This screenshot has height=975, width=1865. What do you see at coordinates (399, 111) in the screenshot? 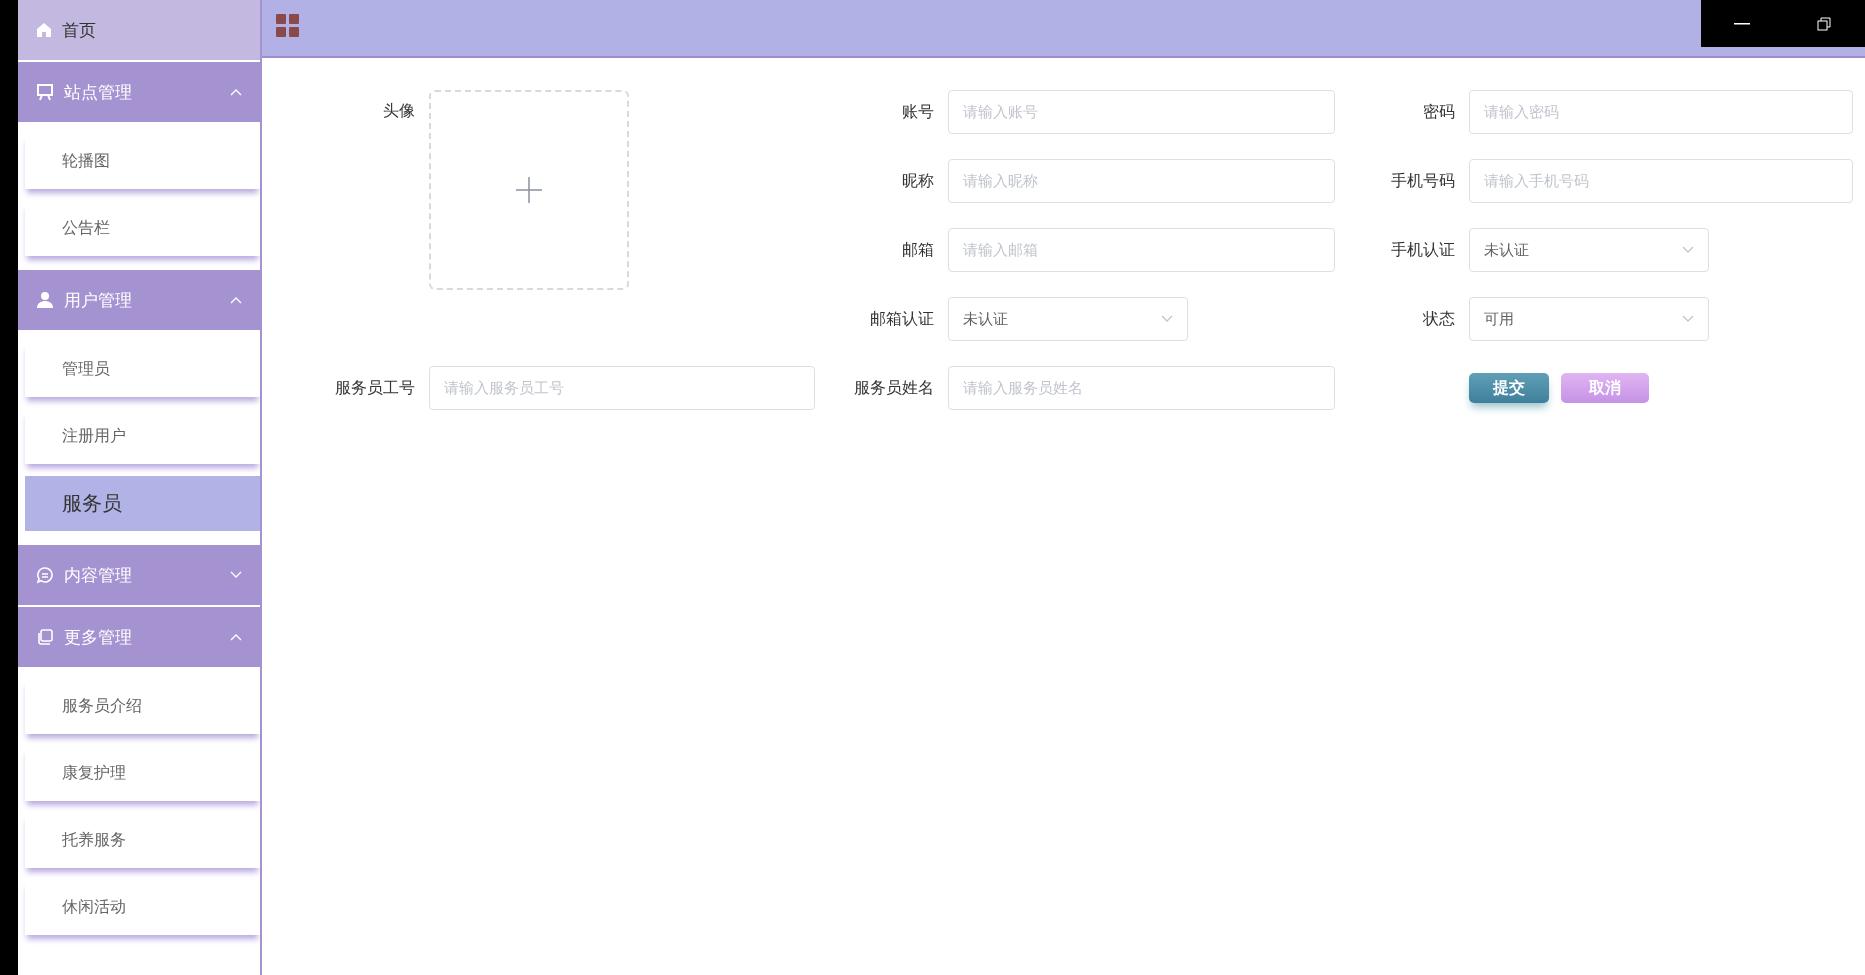
I see `field-label: 头像` at bounding box center [399, 111].